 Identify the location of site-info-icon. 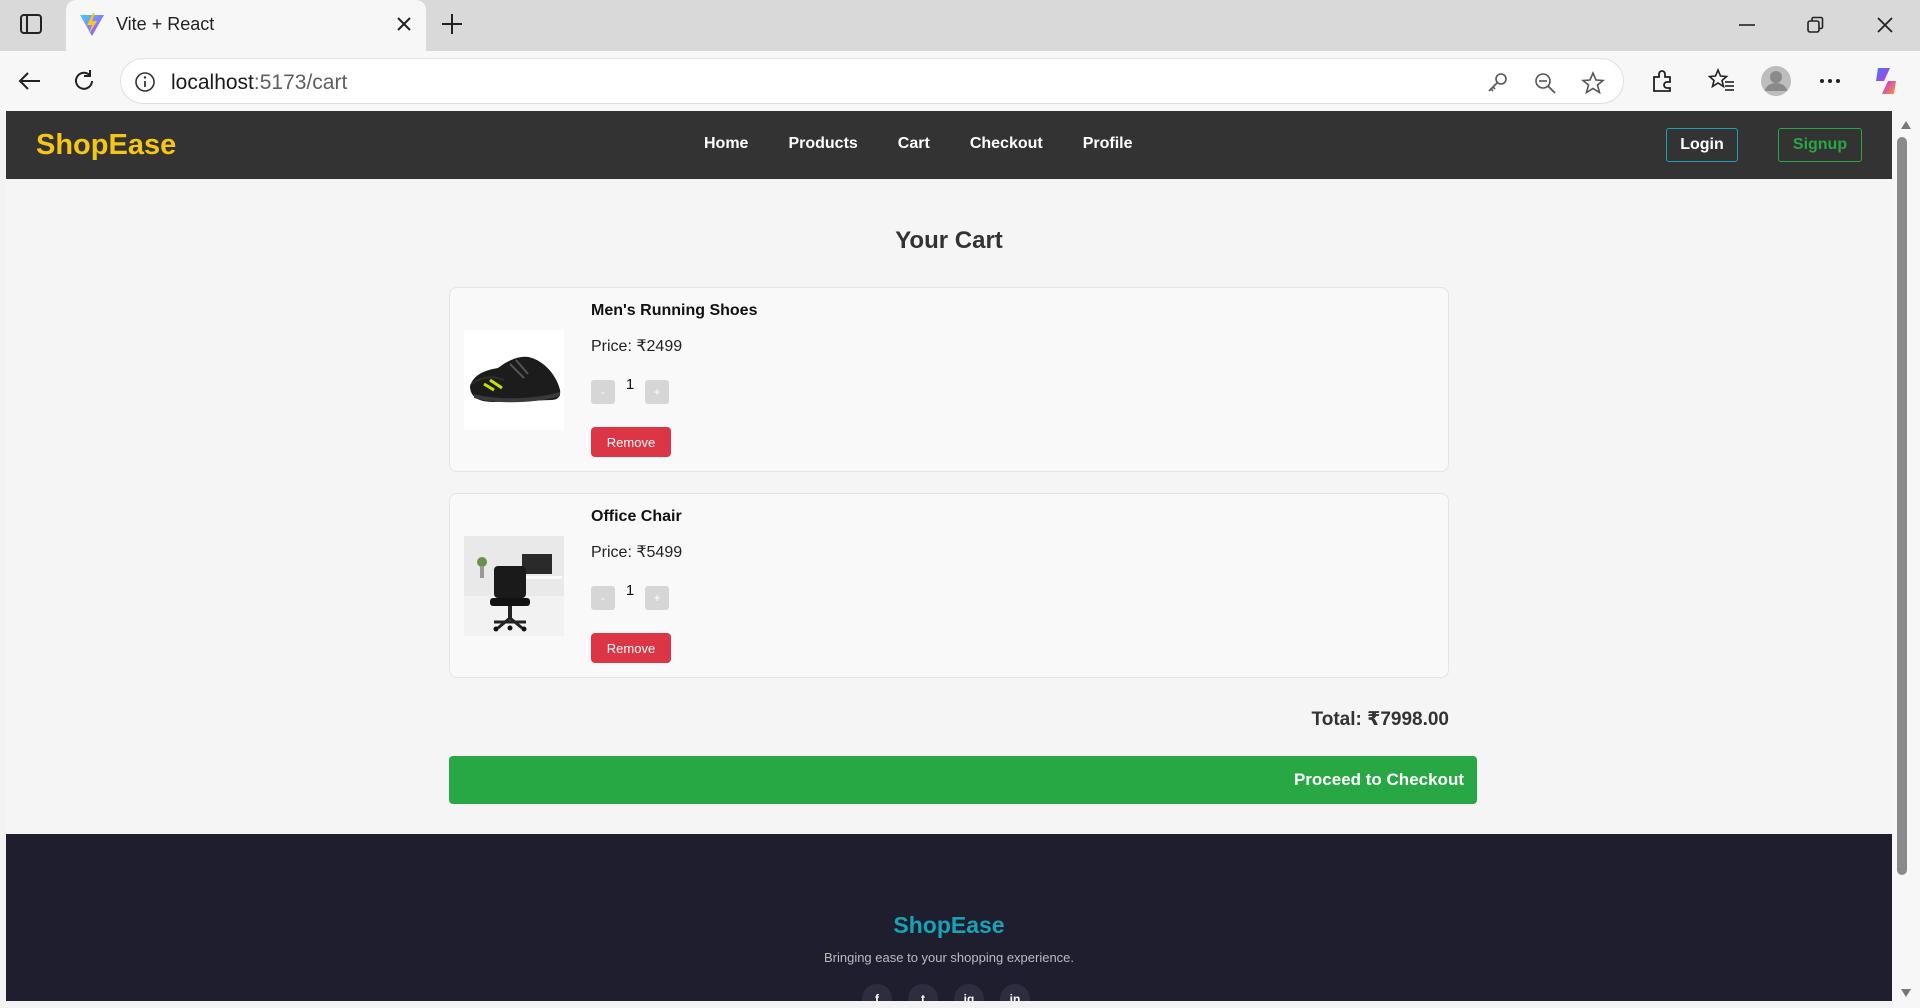
(145, 82).